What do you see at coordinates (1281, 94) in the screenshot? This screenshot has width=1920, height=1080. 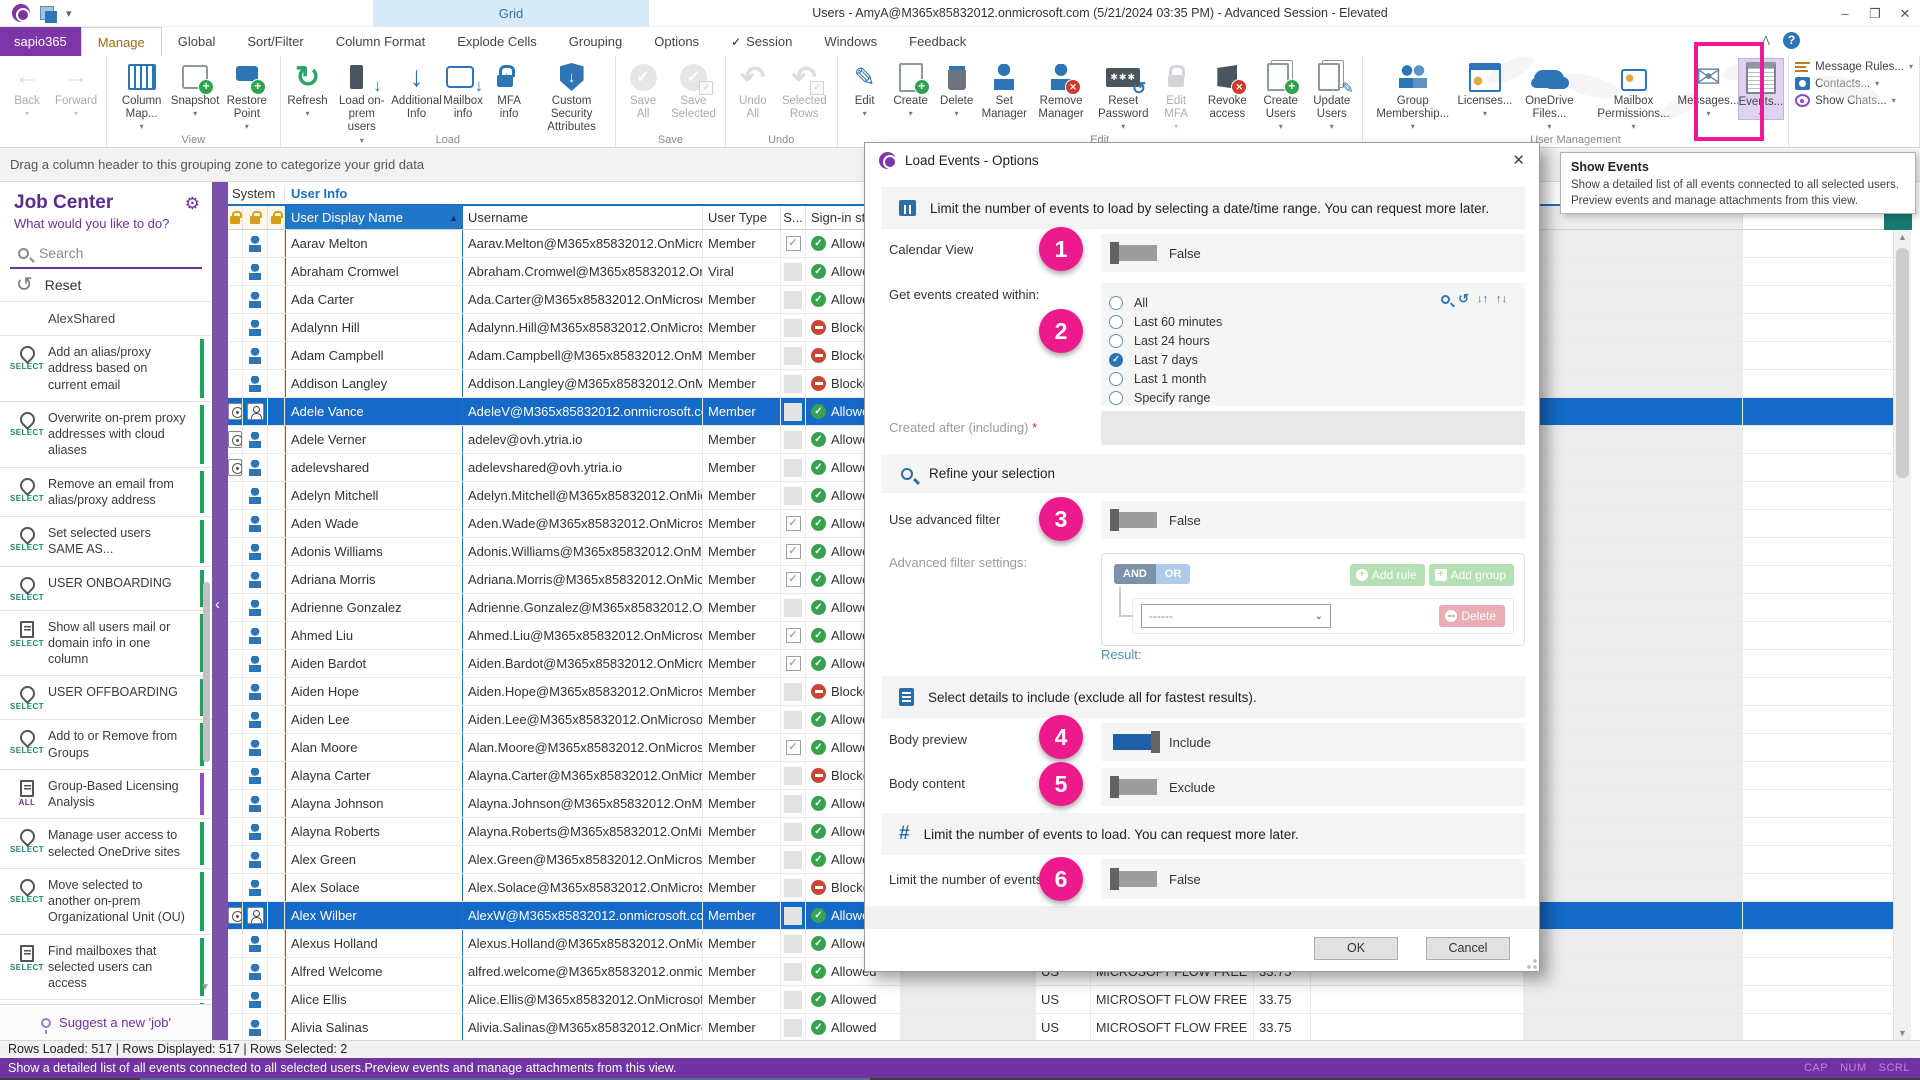 I see `create-users-button: Create Users ▾` at bounding box center [1281, 94].